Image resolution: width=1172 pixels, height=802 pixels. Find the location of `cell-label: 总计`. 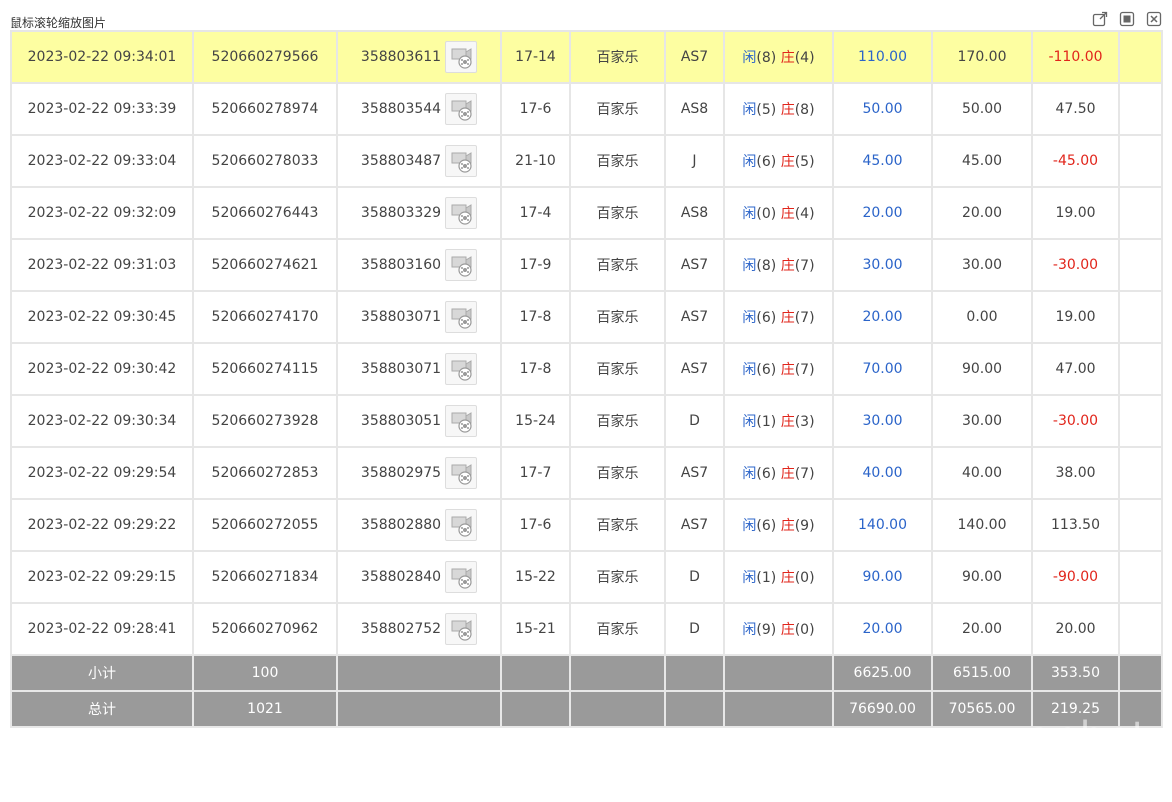

cell-label: 总计 is located at coordinates (102, 709).